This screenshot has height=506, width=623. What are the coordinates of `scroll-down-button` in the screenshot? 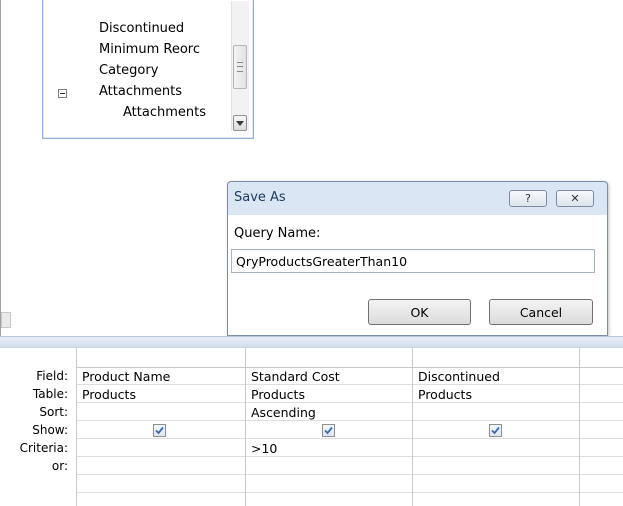 It's located at (240, 123).